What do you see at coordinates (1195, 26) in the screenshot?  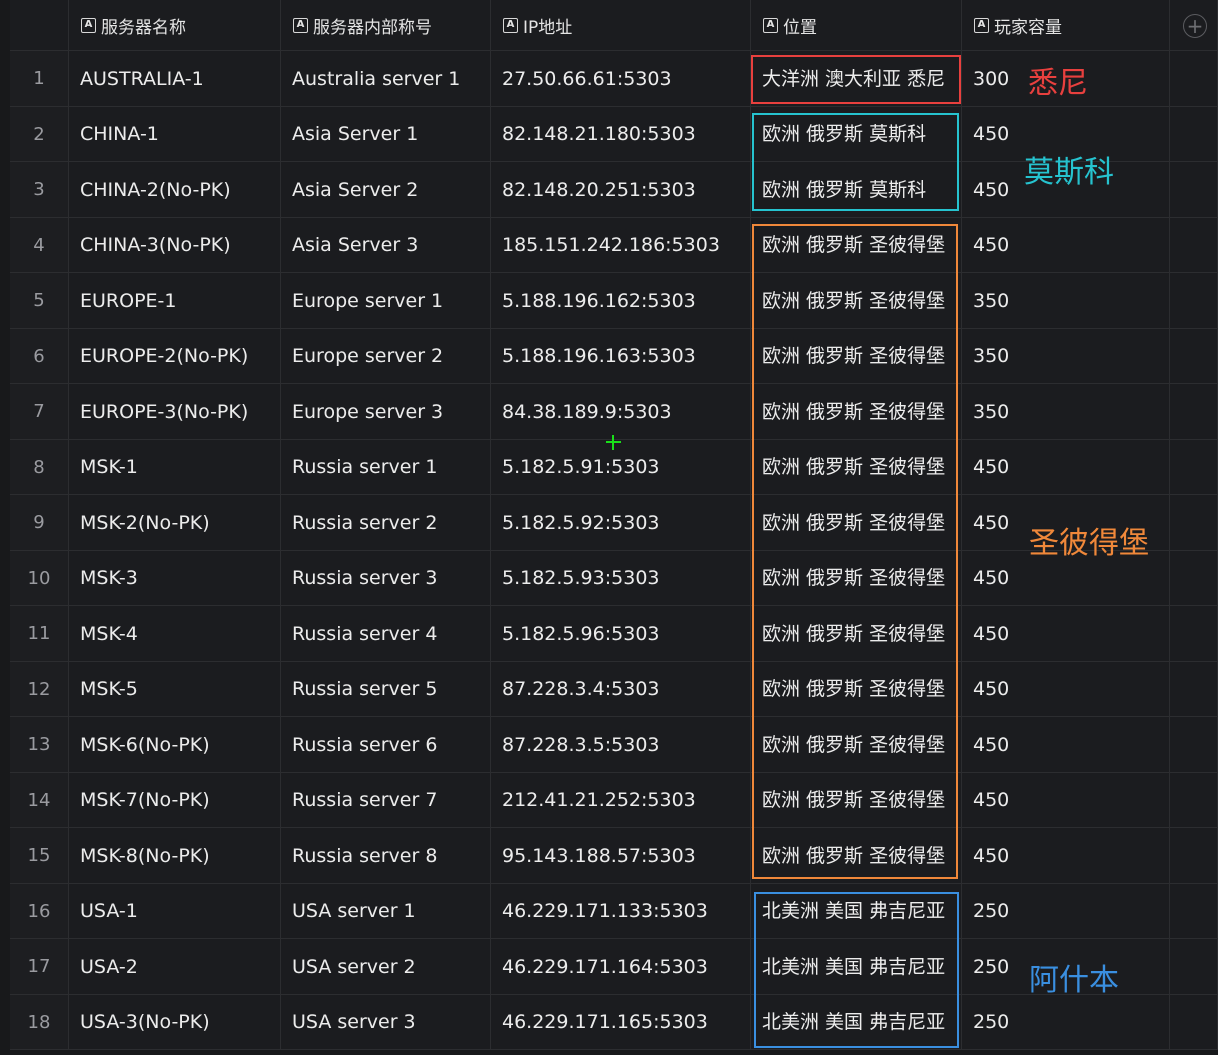 I see `add-column-button: +` at bounding box center [1195, 26].